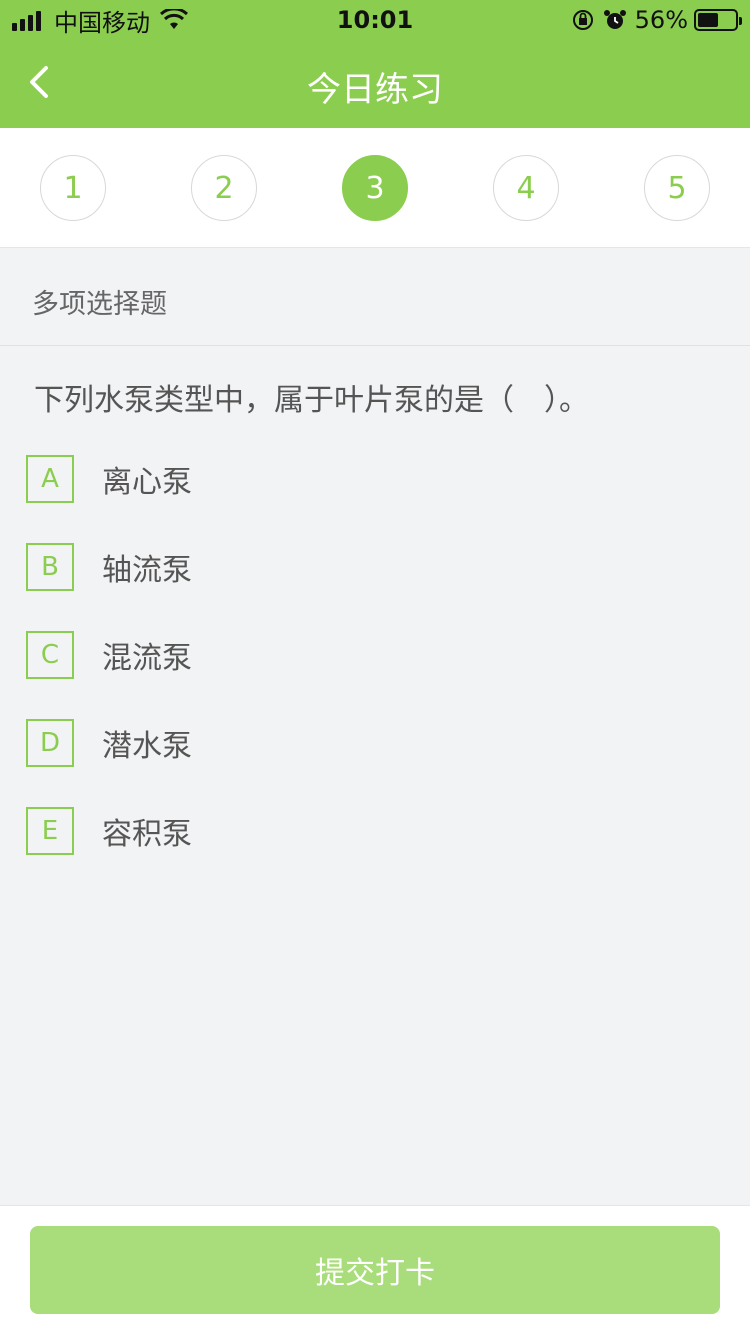 The image size is (750, 1334). Describe the element at coordinates (582, 20) in the screenshot. I see `rotation-lock-icon` at that location.